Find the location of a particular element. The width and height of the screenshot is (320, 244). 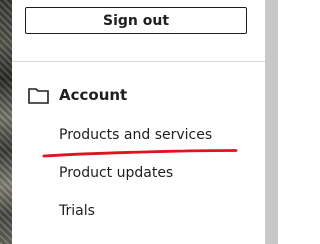

scrollbar is located at coordinates (271, 122).